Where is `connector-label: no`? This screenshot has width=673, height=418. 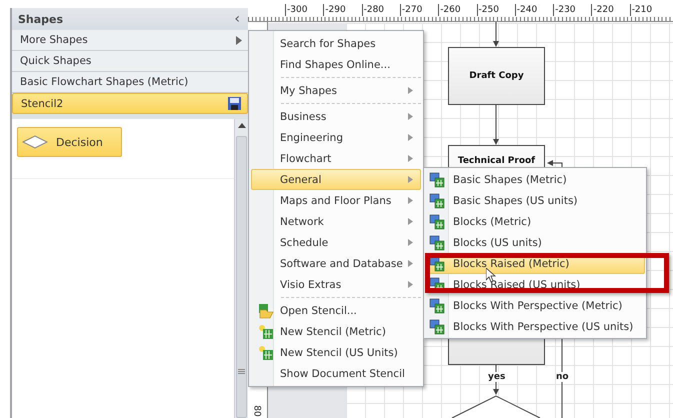 connector-label: no is located at coordinates (562, 377).